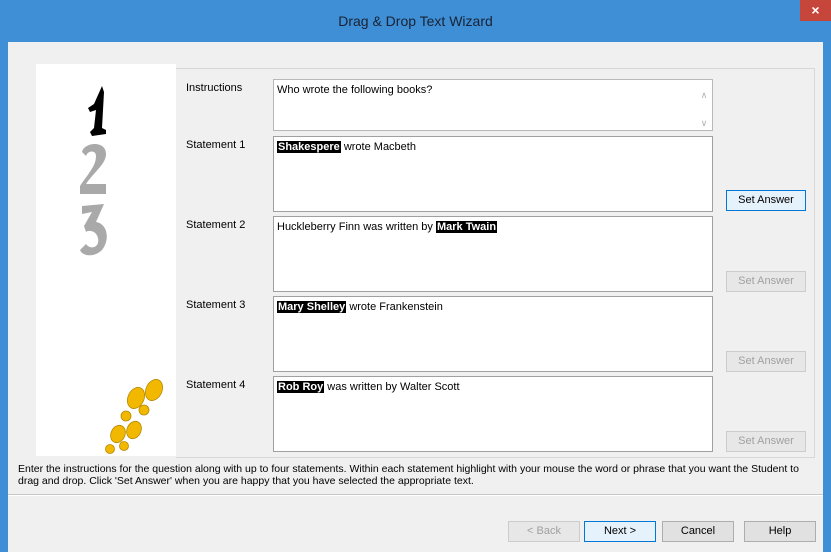 The width and height of the screenshot is (831, 552). I want to click on help-button: Help, so click(780, 531).